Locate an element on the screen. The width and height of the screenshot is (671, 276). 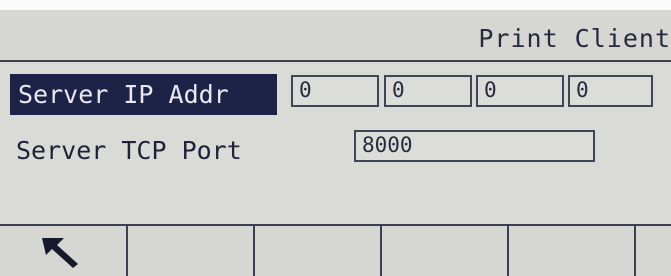
ip-octet-4-field: 0 is located at coordinates (610, 91).